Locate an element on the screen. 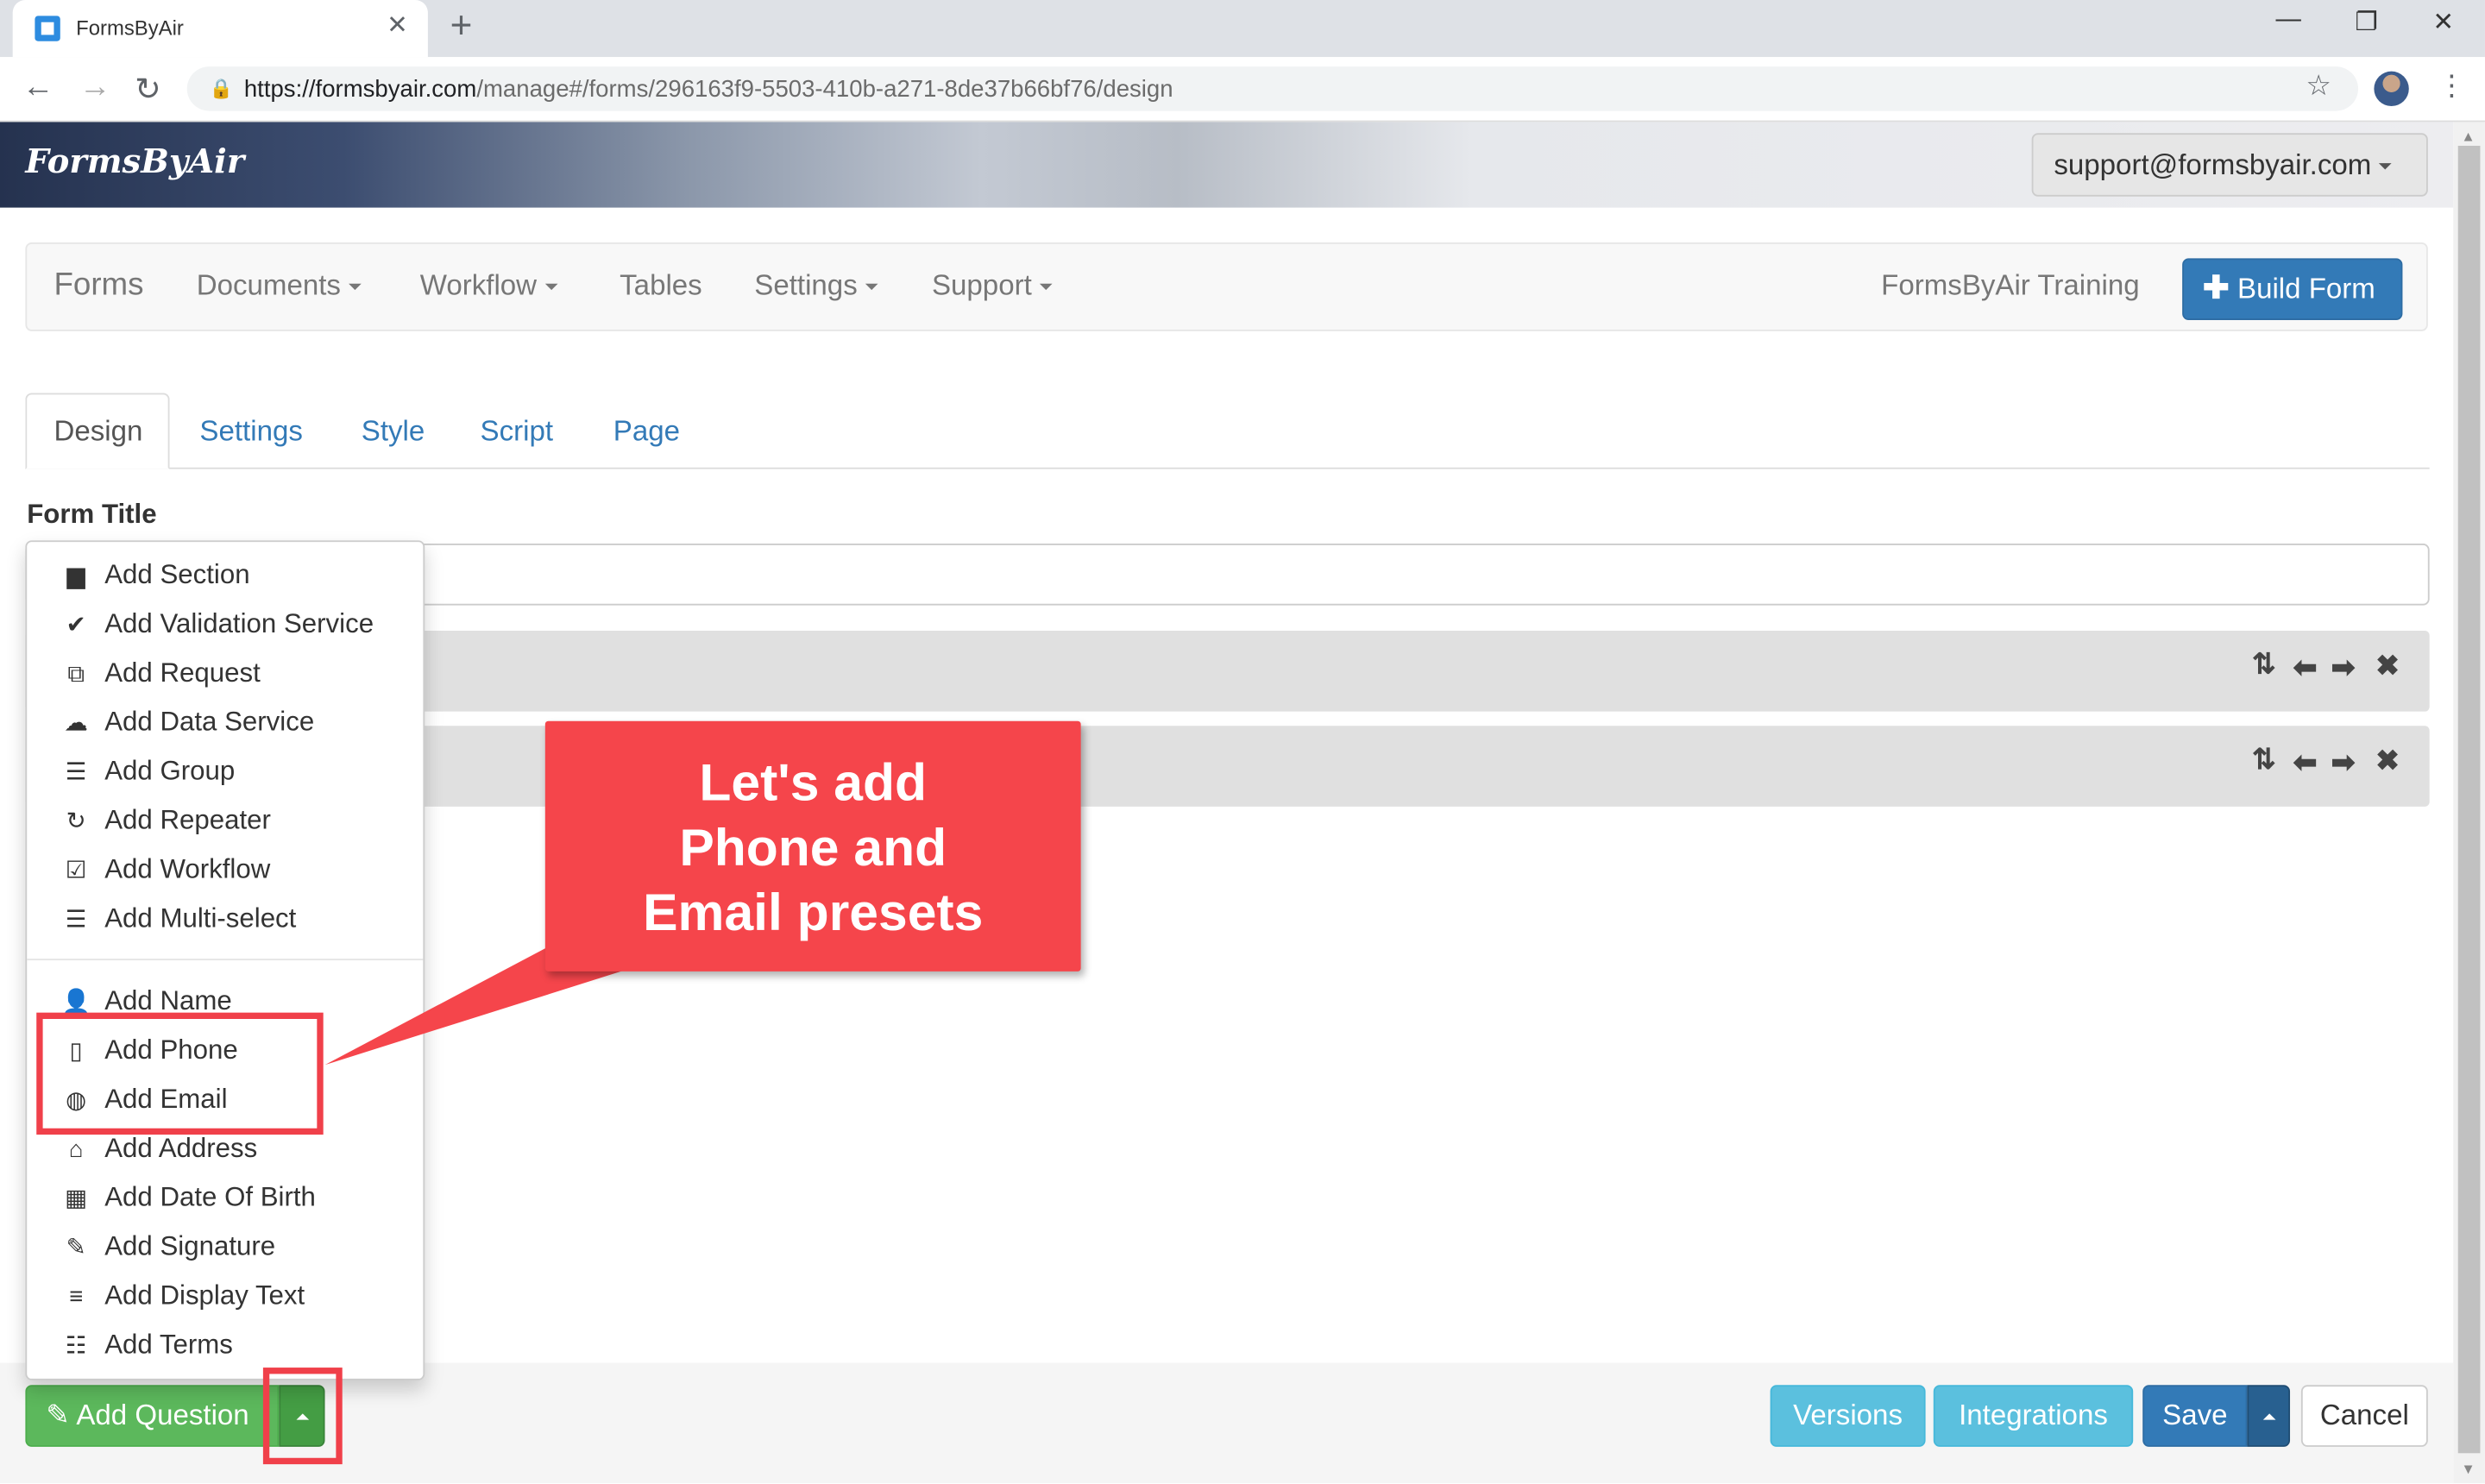  menu-item-add-signature: ✎ Add Signature is located at coordinates (168, 1247).